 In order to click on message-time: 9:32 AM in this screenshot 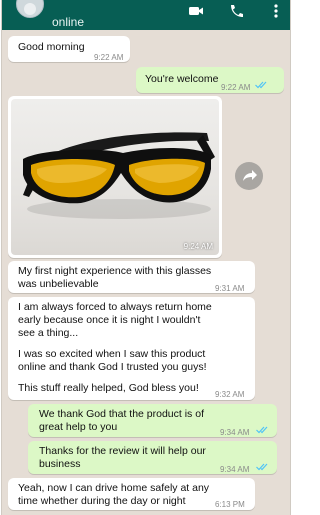, I will do `click(230, 394)`.